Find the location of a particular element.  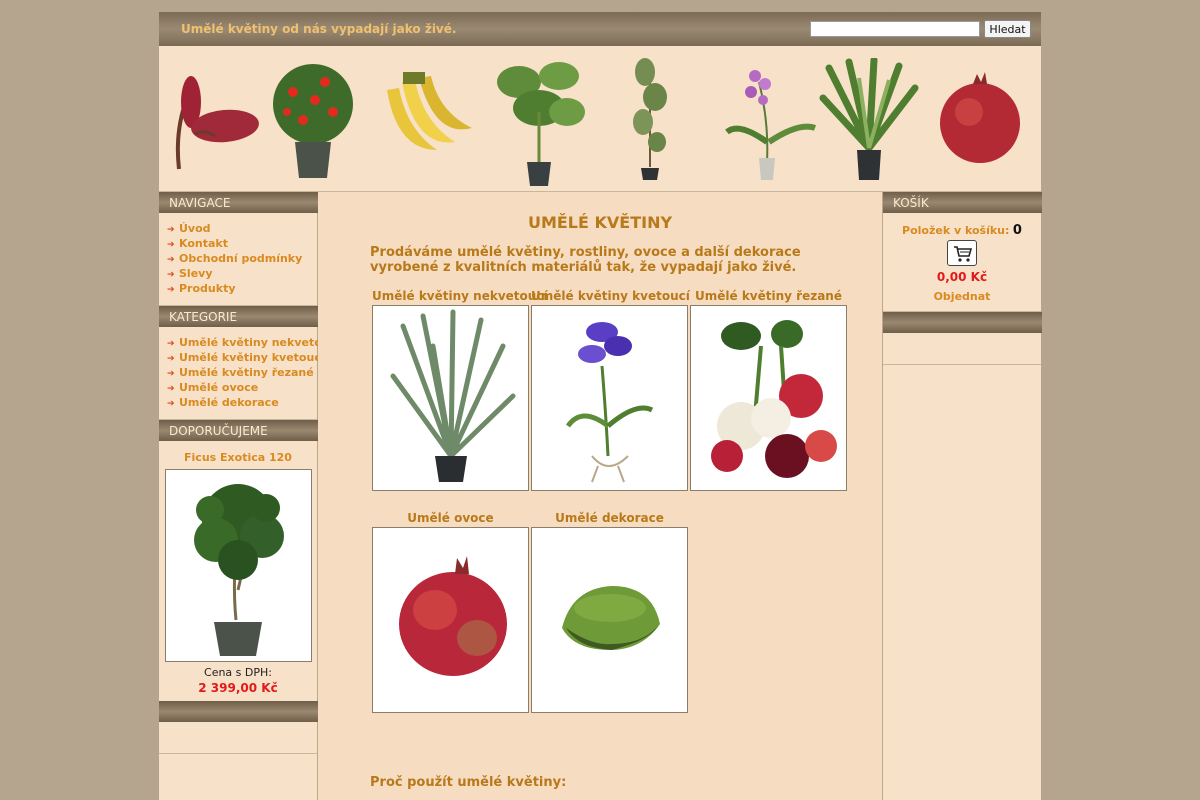

nav-link: Obchodní podmínky is located at coordinates (240, 258).